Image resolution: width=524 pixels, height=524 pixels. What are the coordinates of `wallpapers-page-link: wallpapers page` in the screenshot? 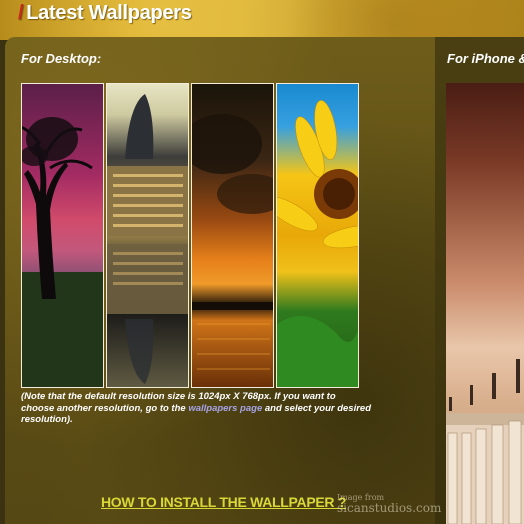 It's located at (225, 408).